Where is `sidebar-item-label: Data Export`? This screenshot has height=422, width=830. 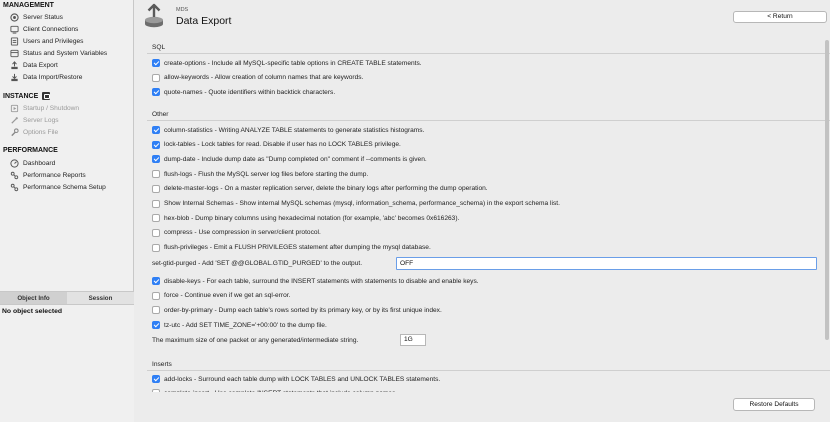
sidebar-item-label: Data Export is located at coordinates (40, 65).